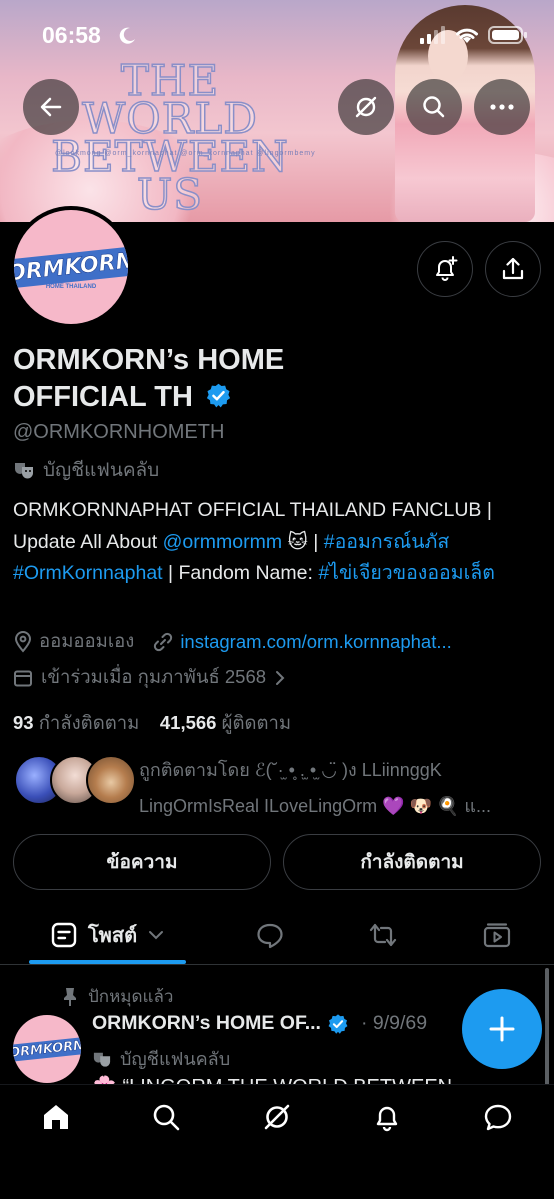  I want to click on banner-title: THE WORLD BETWEEN US, so click(170, 136).